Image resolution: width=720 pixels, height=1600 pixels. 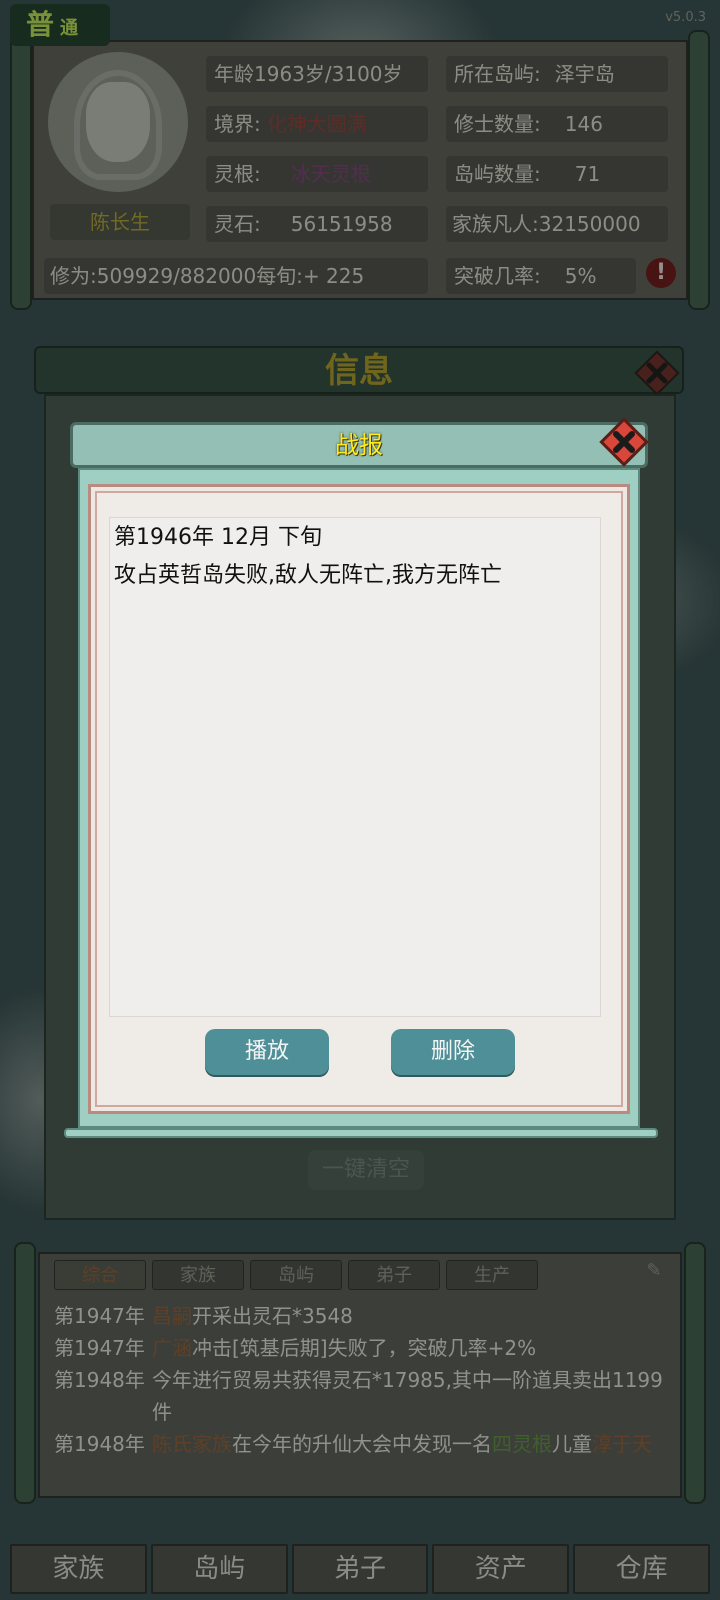 I want to click on dialog-title: 战报, so click(x=359, y=445).